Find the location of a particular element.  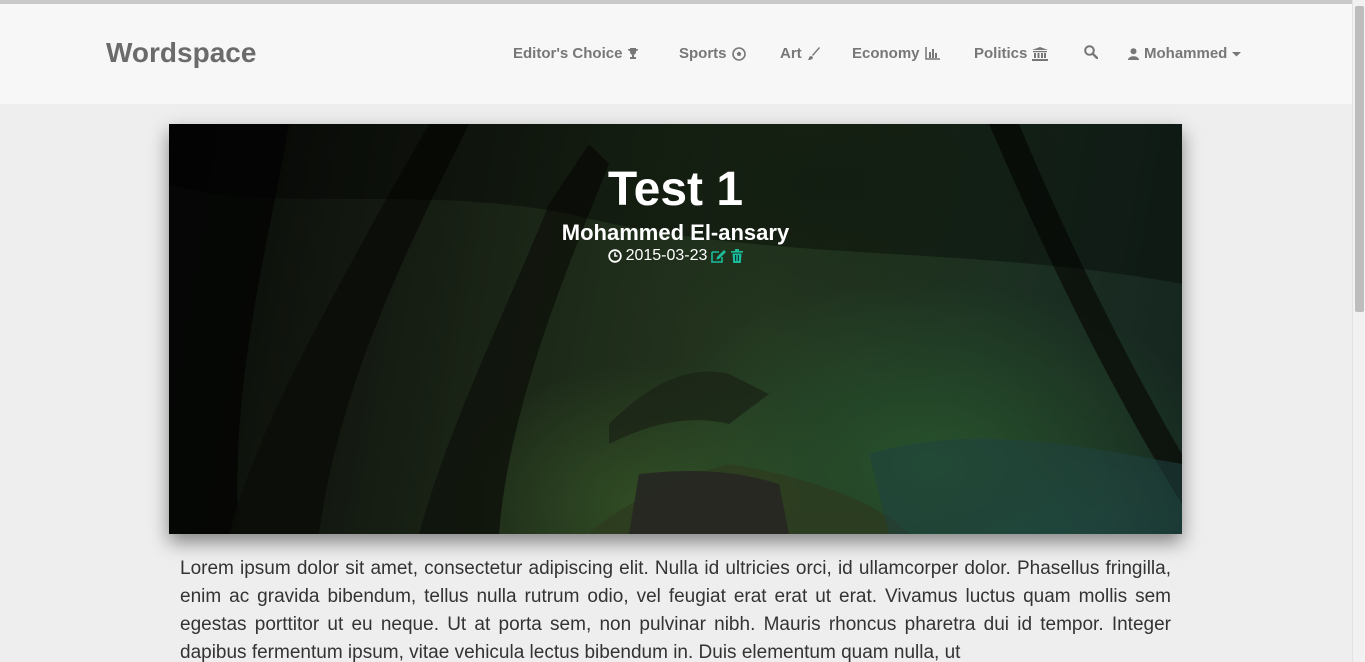

nav-item-art: Art is located at coordinates (800, 53).